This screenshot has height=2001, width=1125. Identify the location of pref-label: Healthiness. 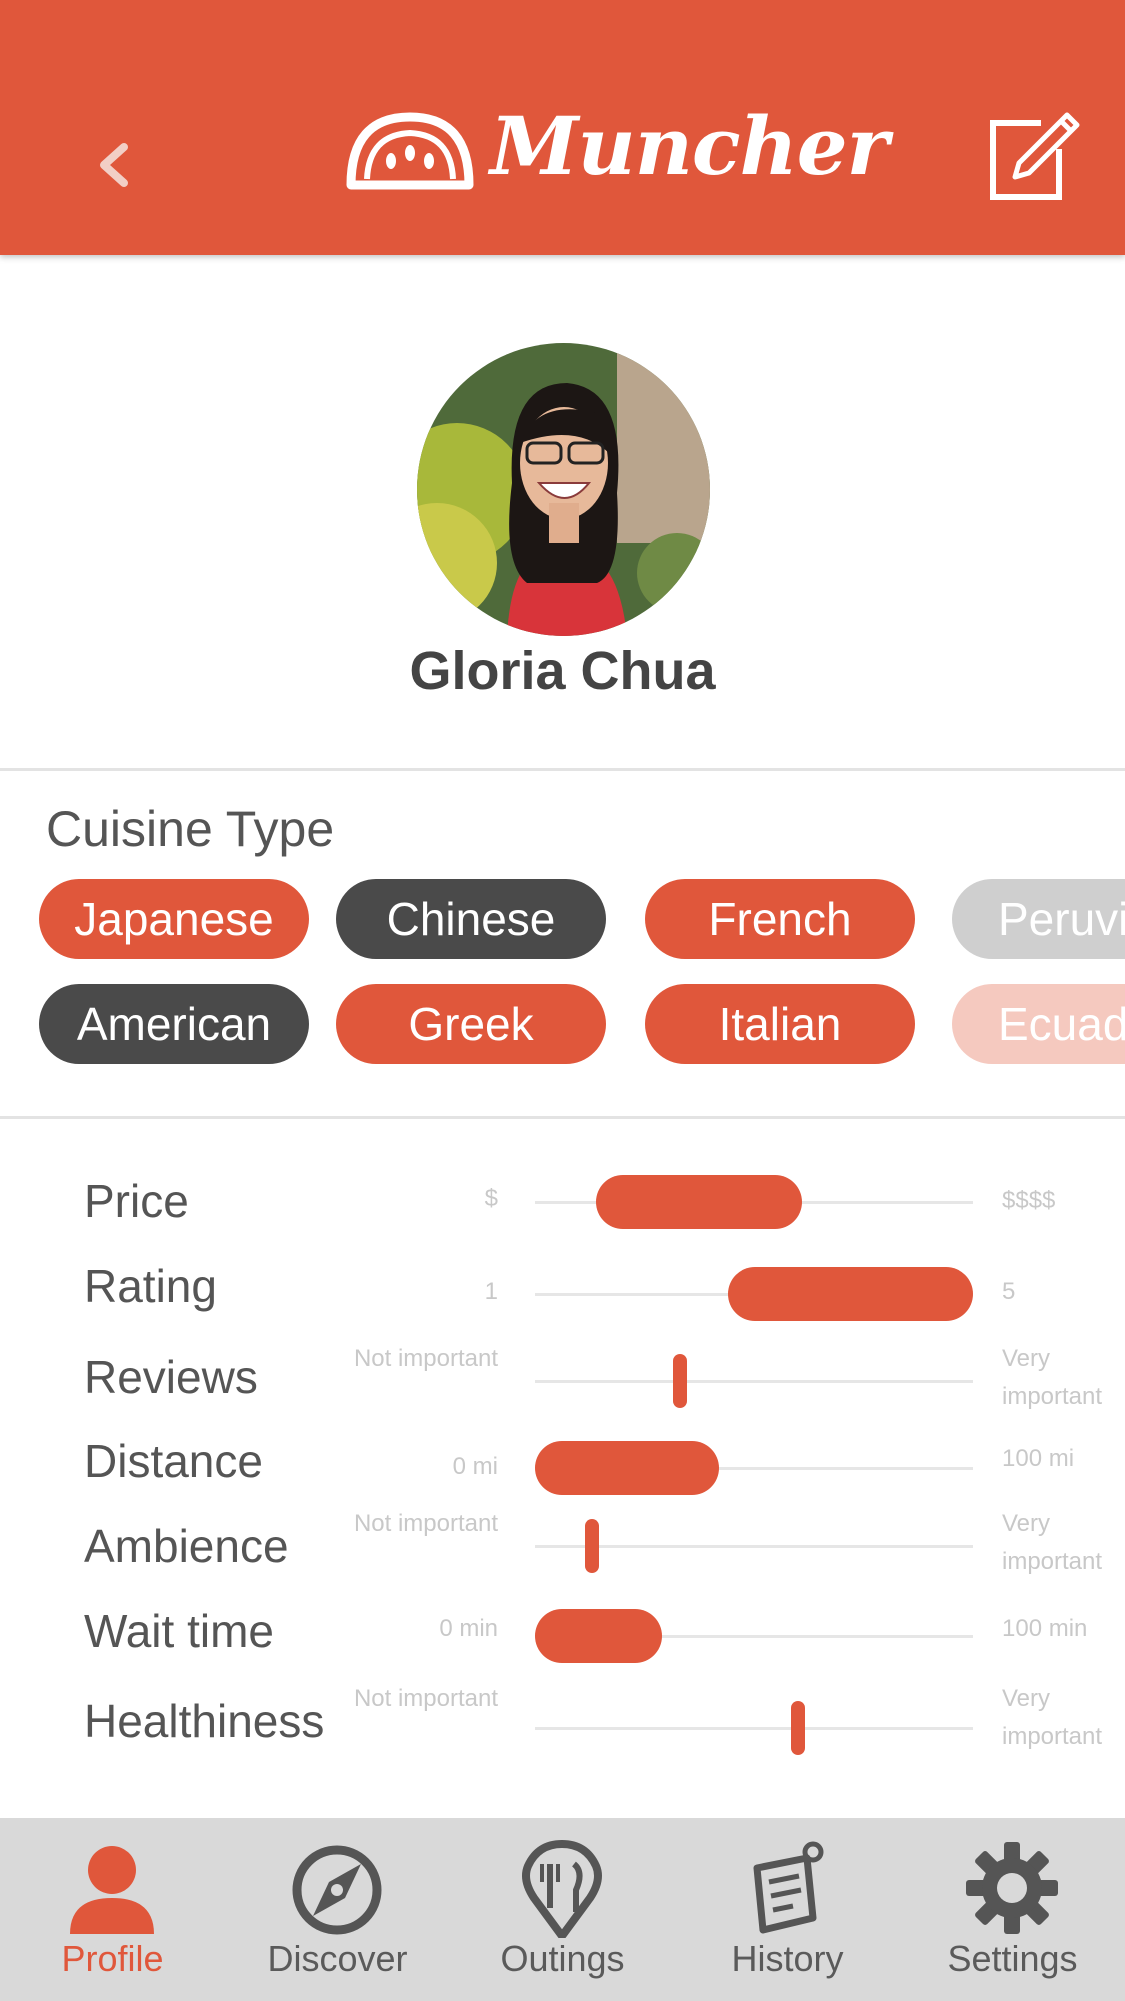
(204, 1721).